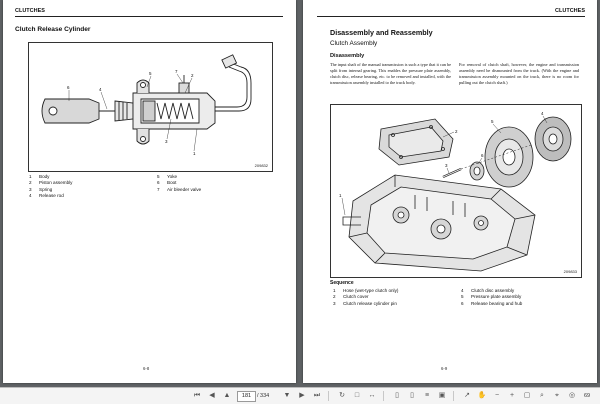 This screenshot has height=404, width=600. Describe the element at coordinates (372, 396) in the screenshot. I see `fit-width-icon: ↔` at that location.